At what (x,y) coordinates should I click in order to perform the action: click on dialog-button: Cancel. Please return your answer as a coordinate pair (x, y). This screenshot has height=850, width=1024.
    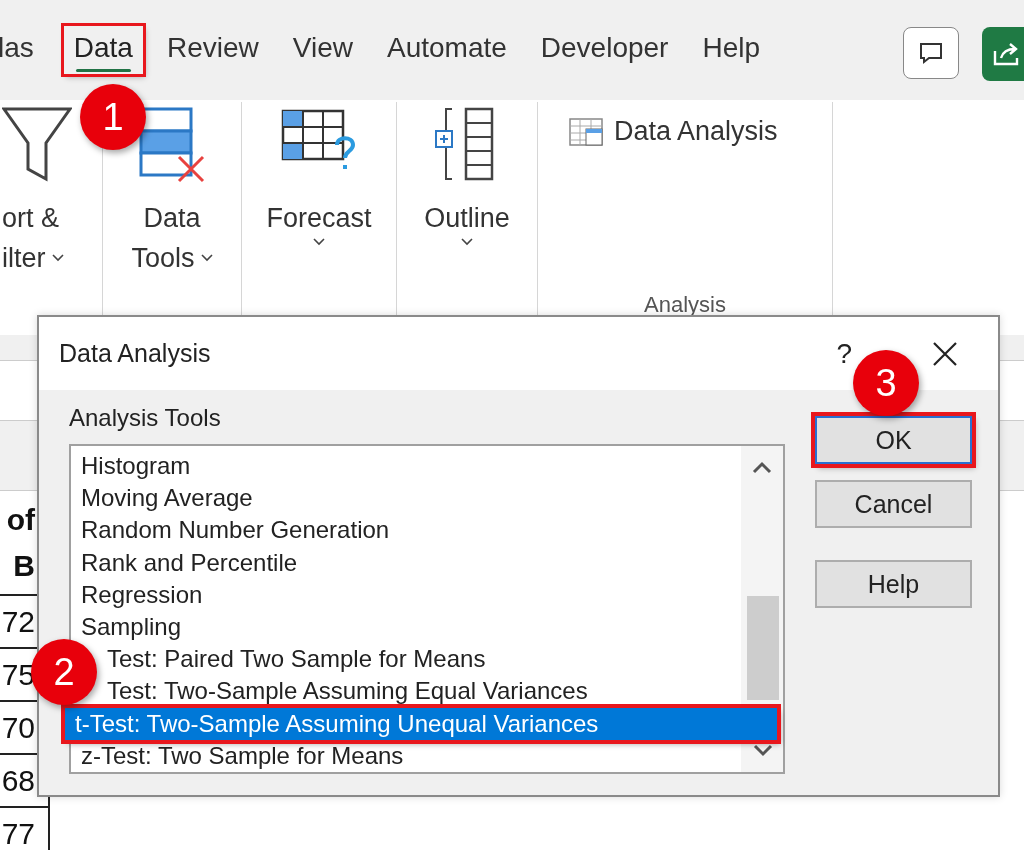
    Looking at the image, I should click on (893, 504).